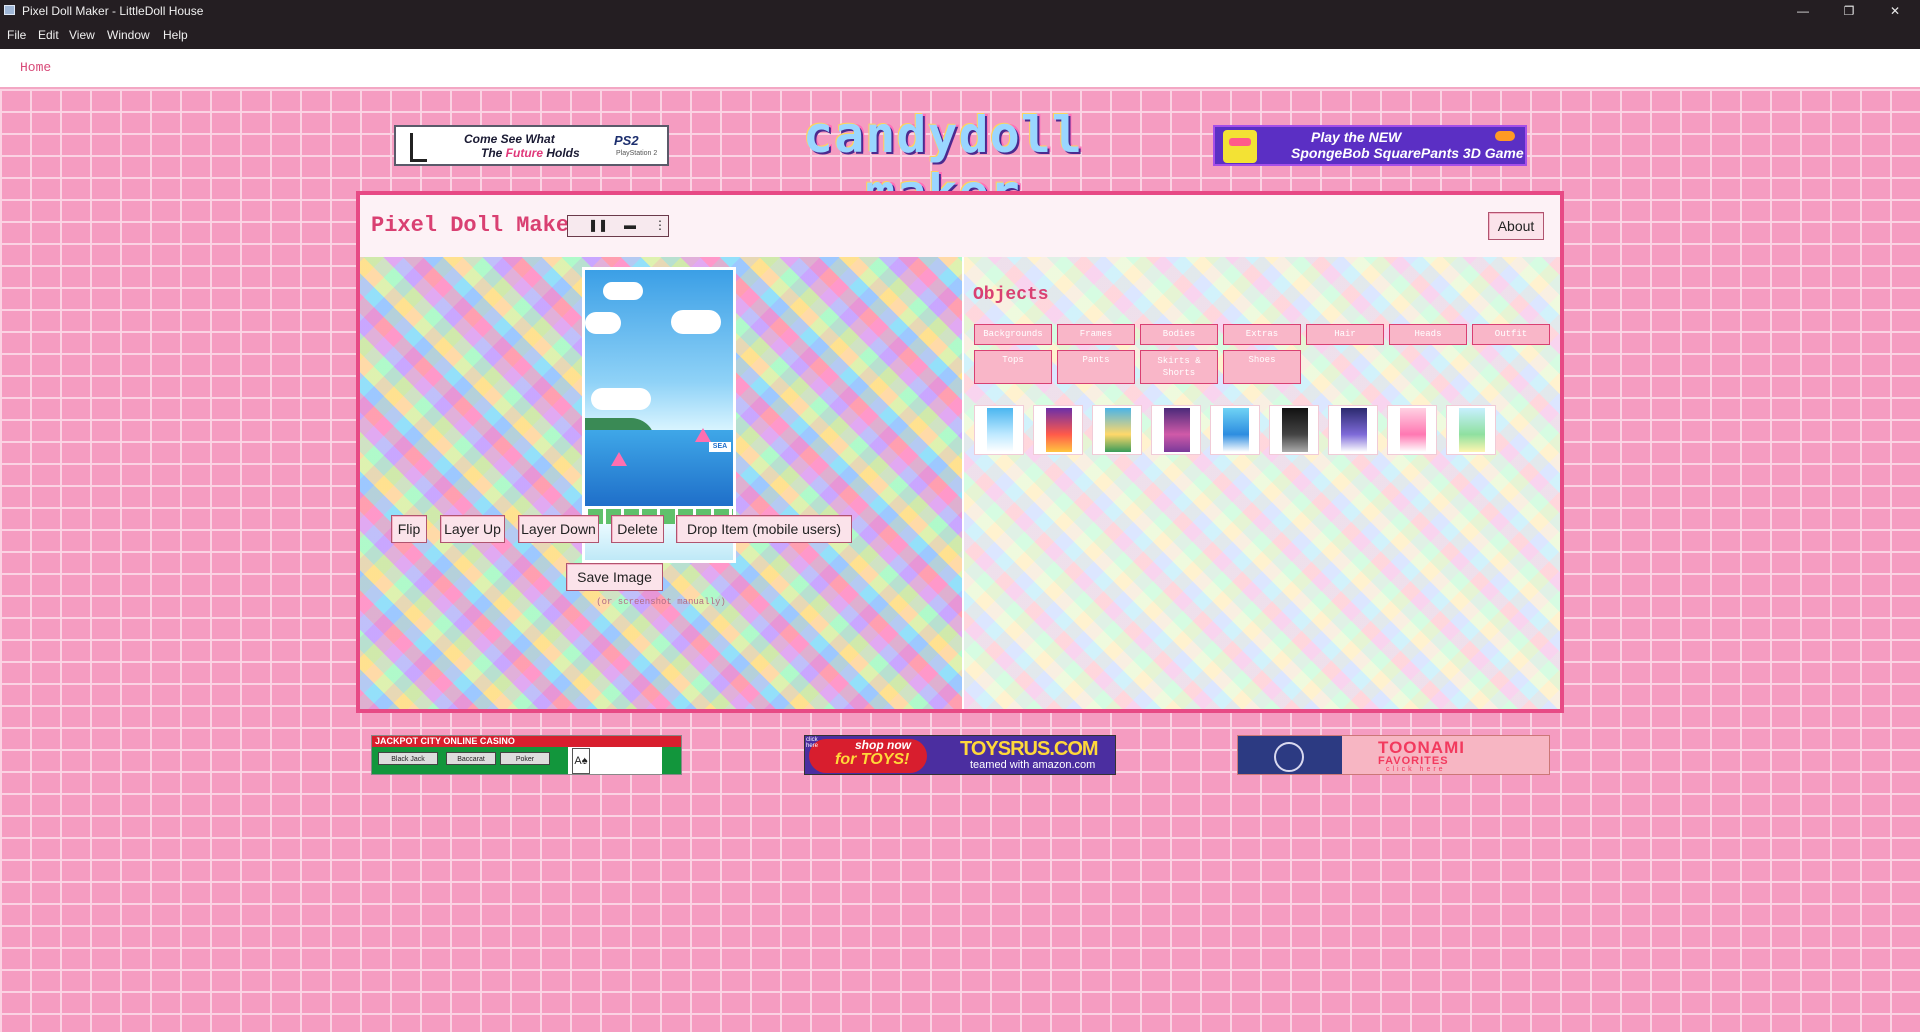  What do you see at coordinates (1179, 367) in the screenshot?
I see `category-skirts-shorts: Skirts & Shorts` at bounding box center [1179, 367].